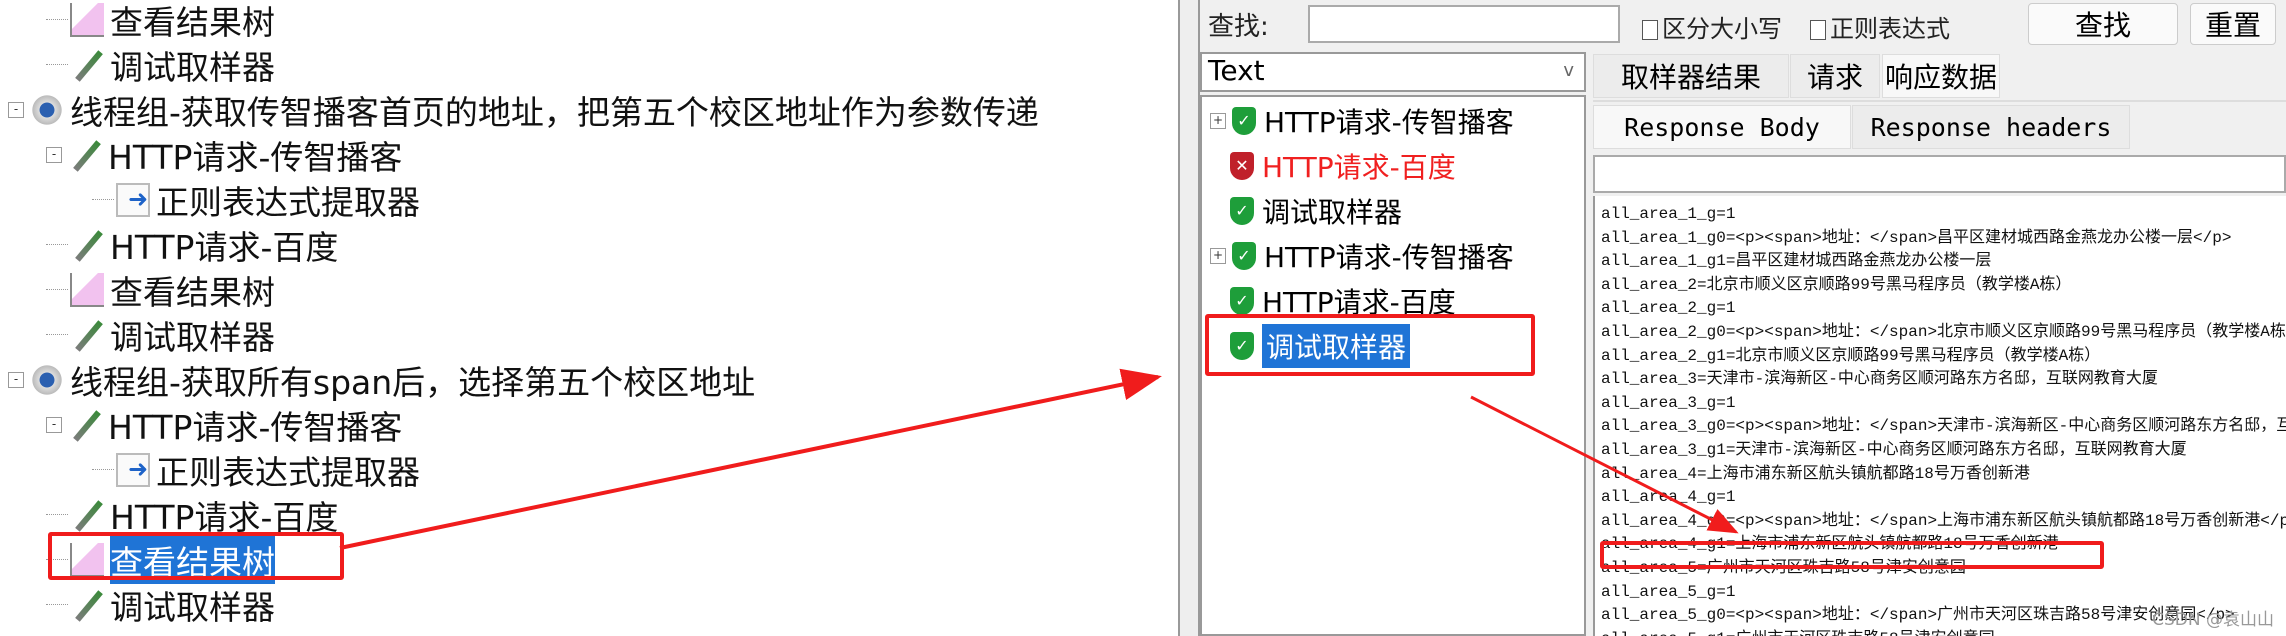 Image resolution: width=2286 pixels, height=636 pixels. Describe the element at coordinates (2213, 620) in the screenshot. I see `watermark: CSDN @袁山山` at that location.